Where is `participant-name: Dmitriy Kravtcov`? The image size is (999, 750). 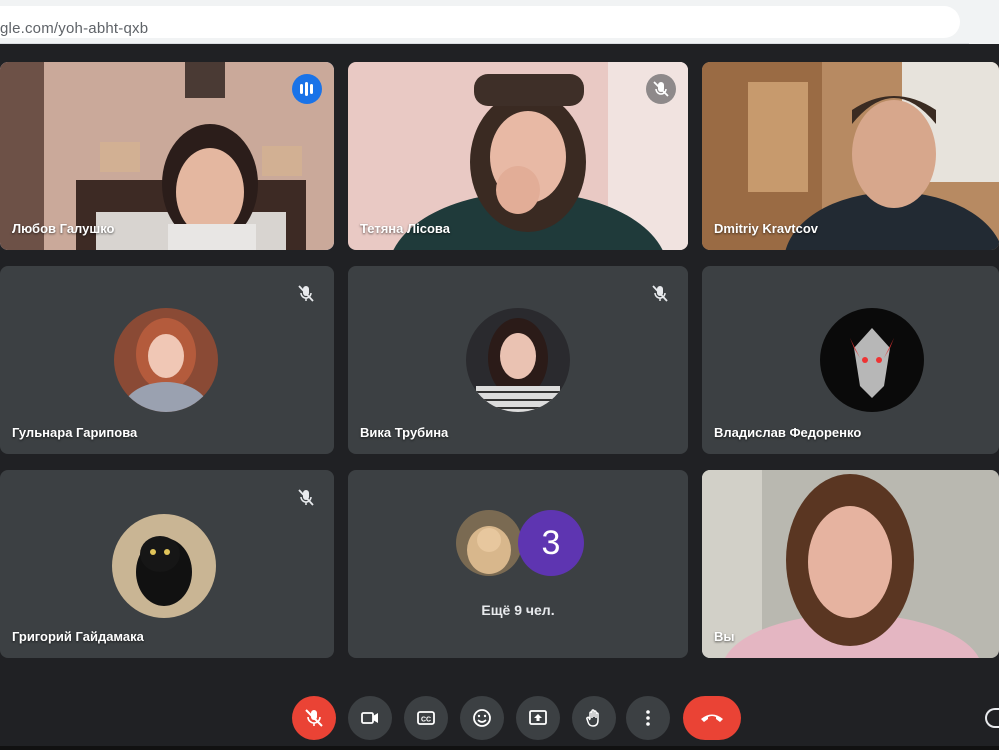
participant-name: Dmitriy Kravtcov is located at coordinates (766, 228).